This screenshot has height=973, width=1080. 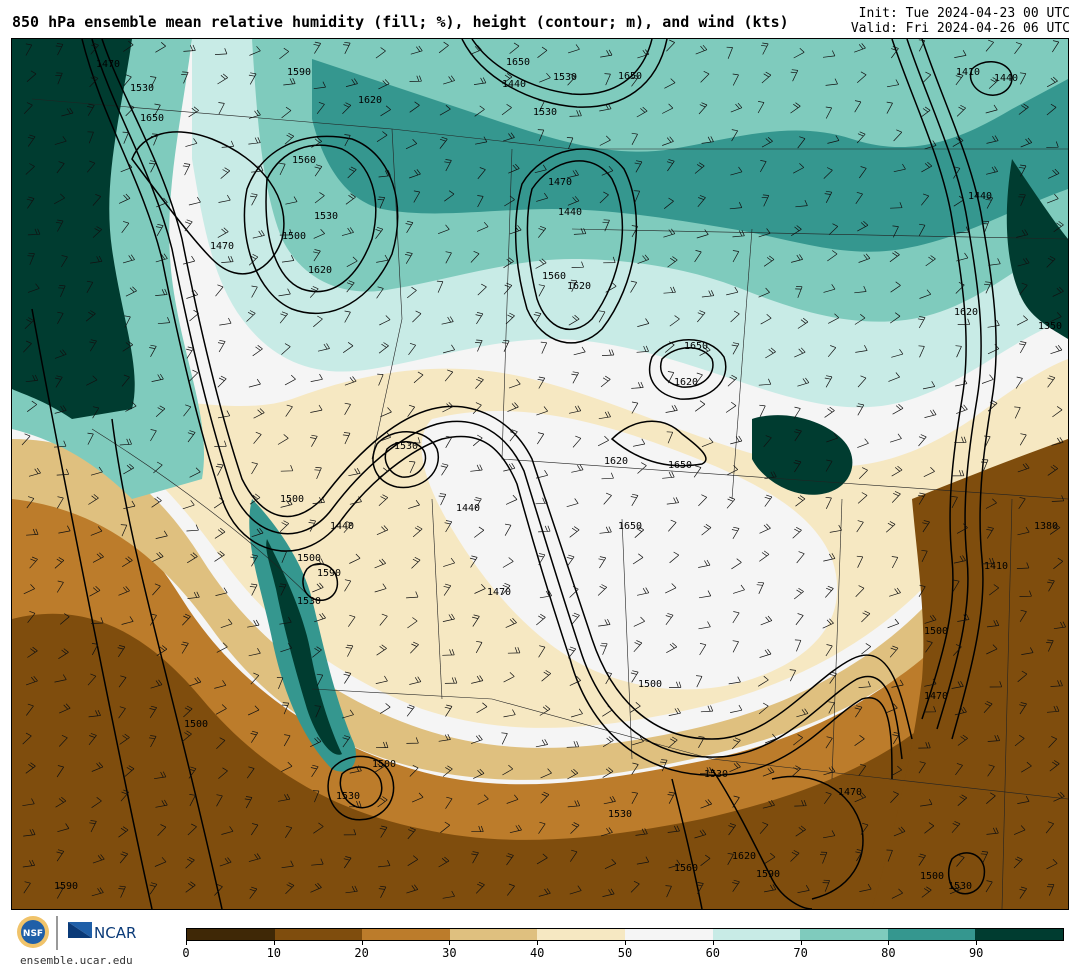 What do you see at coordinates (449, 953) in the screenshot?
I see `colorbar-tick-label: 30` at bounding box center [449, 953].